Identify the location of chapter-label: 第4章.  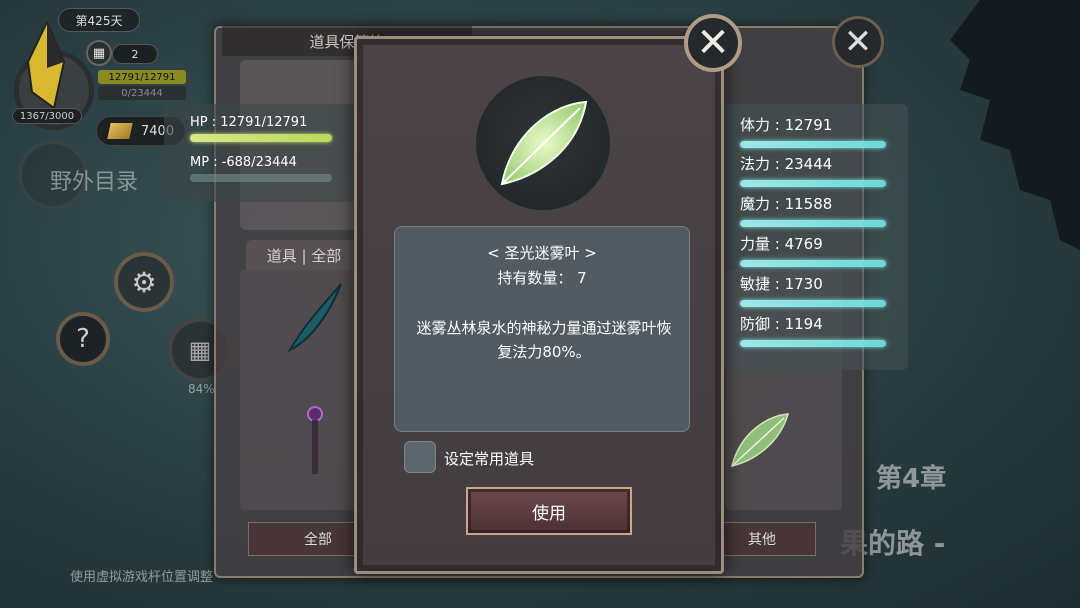
(911, 479).